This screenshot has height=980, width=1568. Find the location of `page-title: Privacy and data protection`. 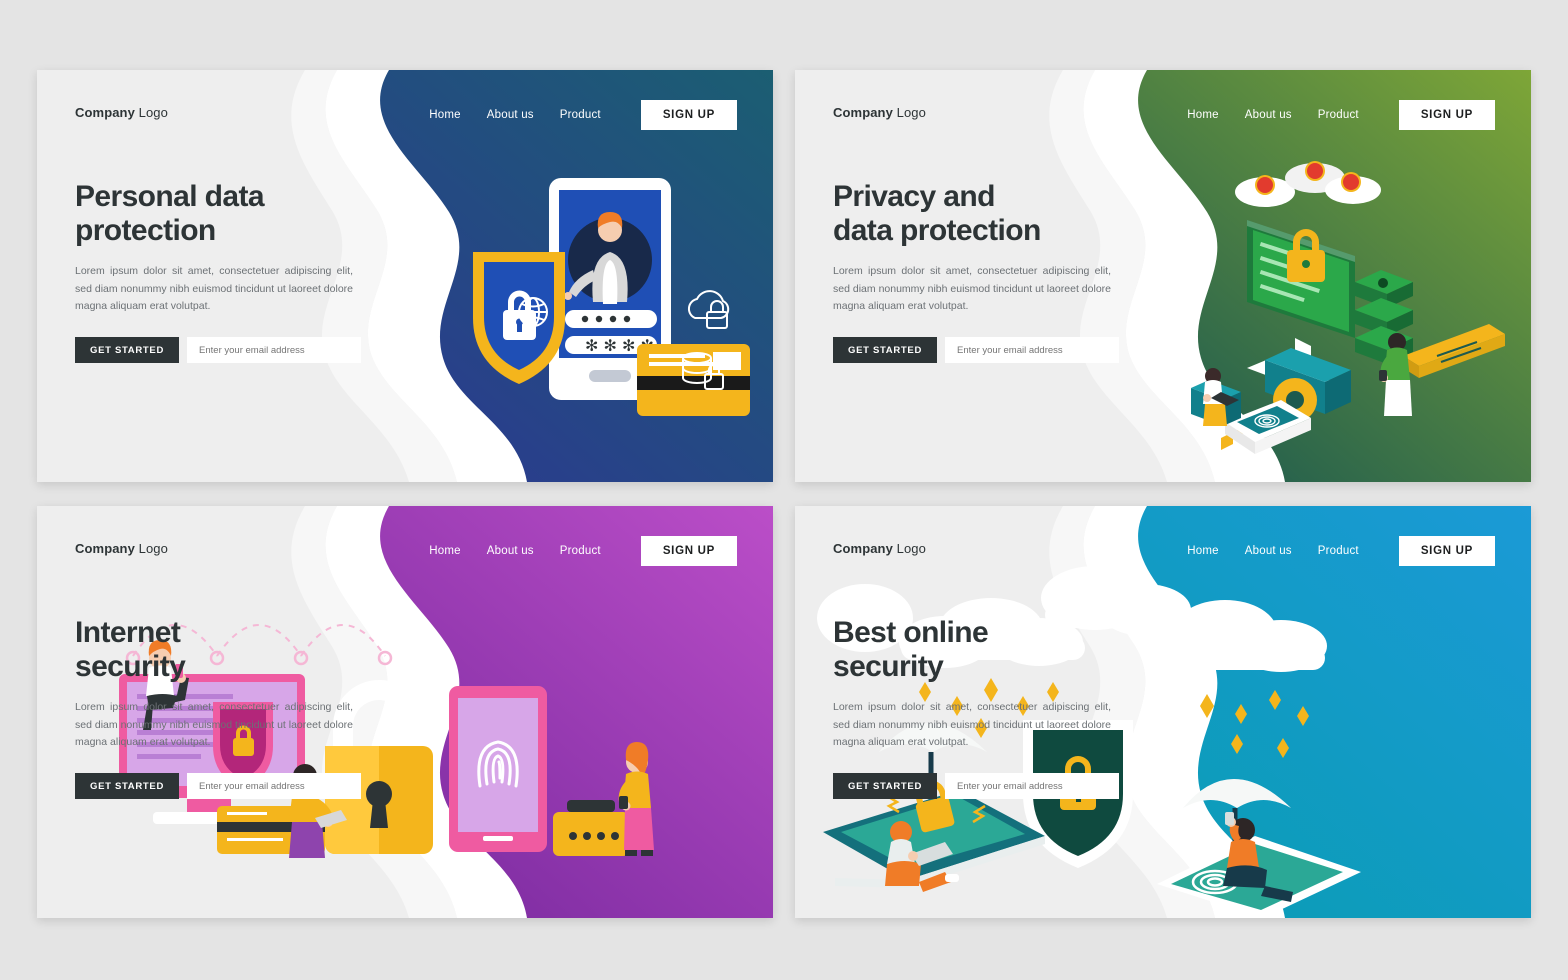

page-title: Privacy and data protection is located at coordinates (937, 213).